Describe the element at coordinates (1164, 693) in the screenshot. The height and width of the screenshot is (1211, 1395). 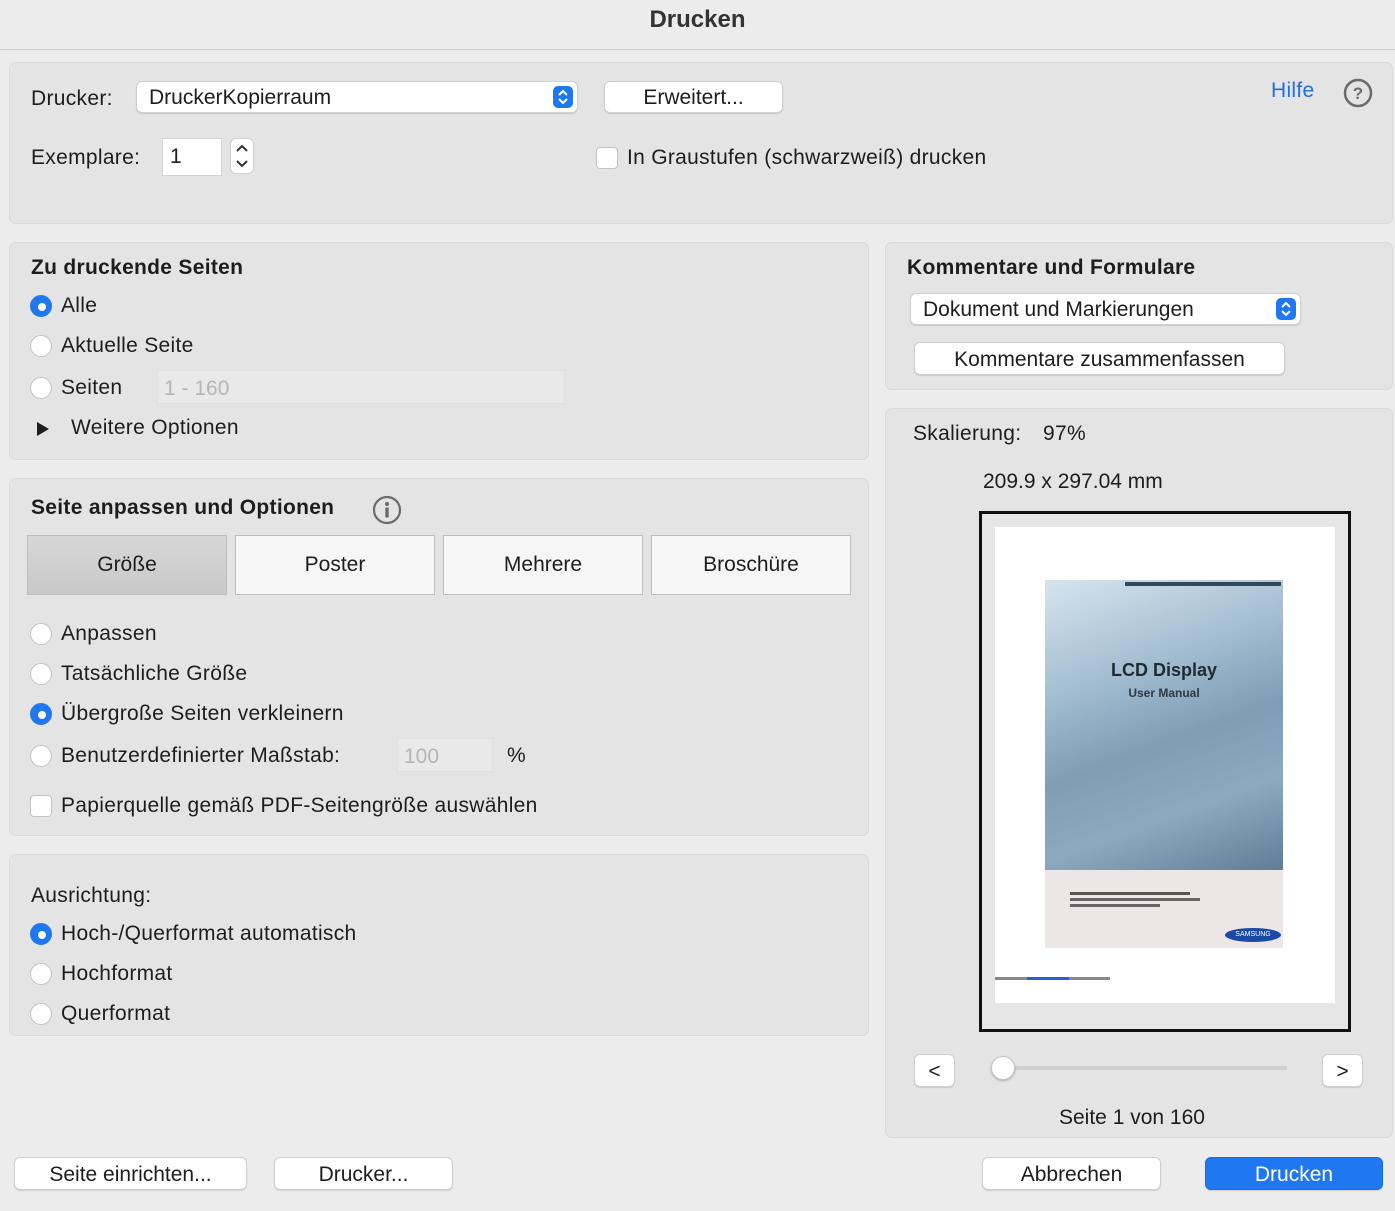
I see `cover-subtitle: User Manual` at that location.